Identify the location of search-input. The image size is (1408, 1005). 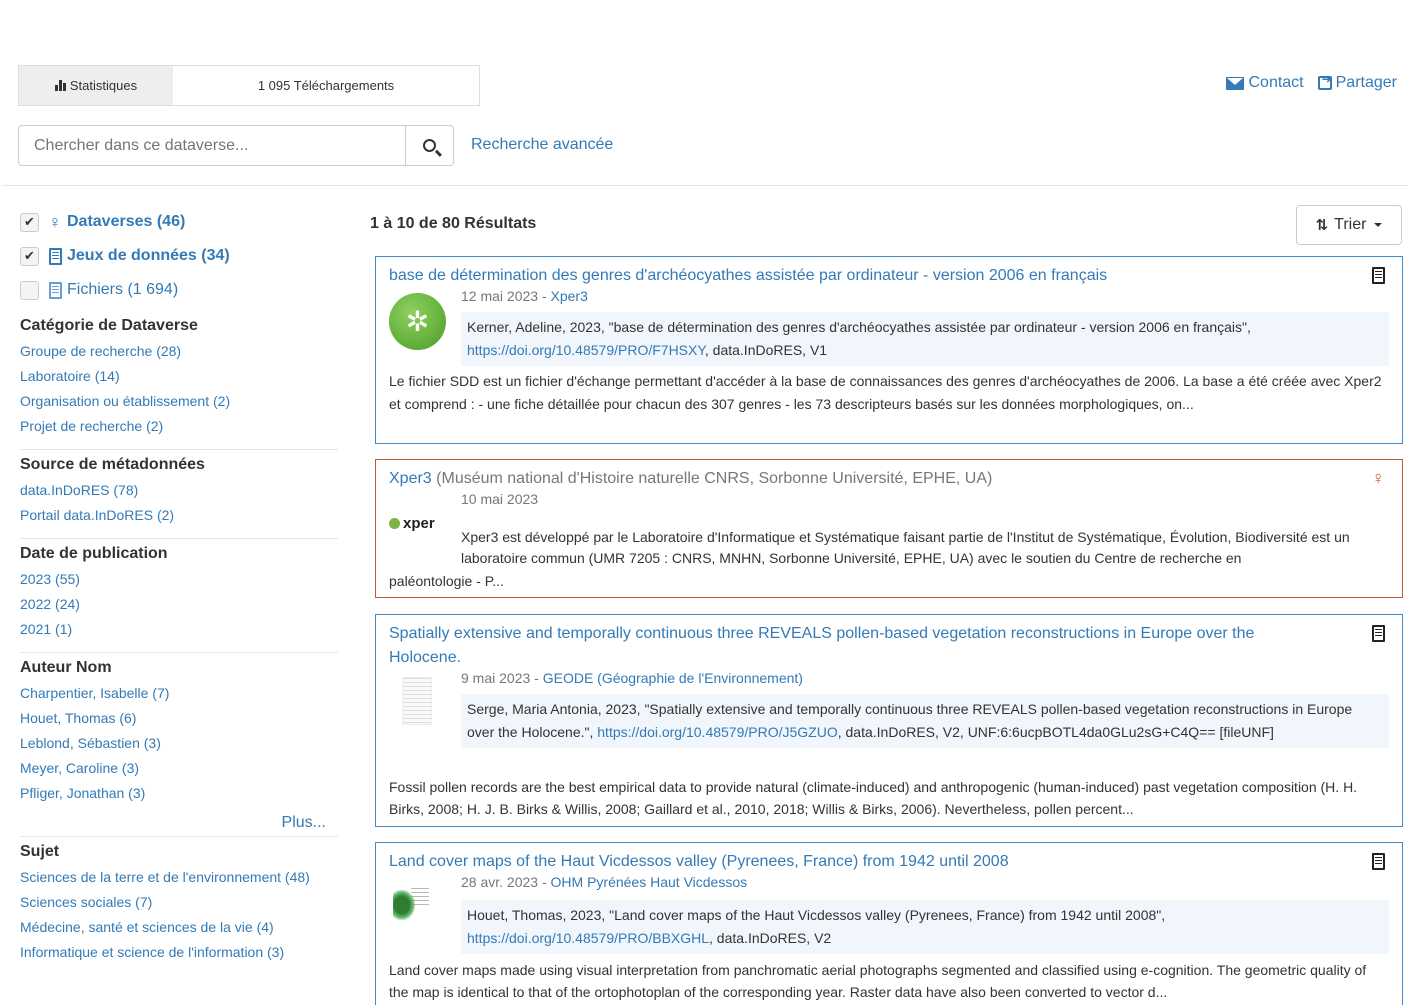
(212, 145).